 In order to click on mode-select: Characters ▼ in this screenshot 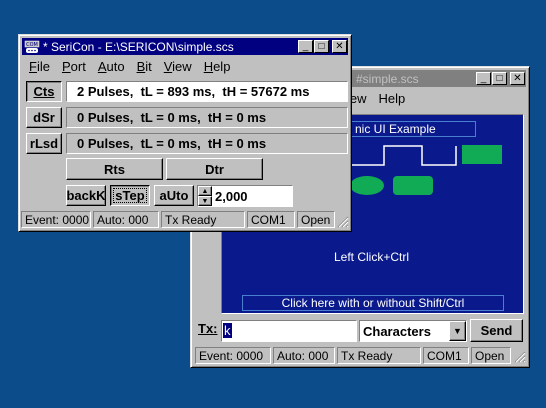, I will do `click(413, 331)`.